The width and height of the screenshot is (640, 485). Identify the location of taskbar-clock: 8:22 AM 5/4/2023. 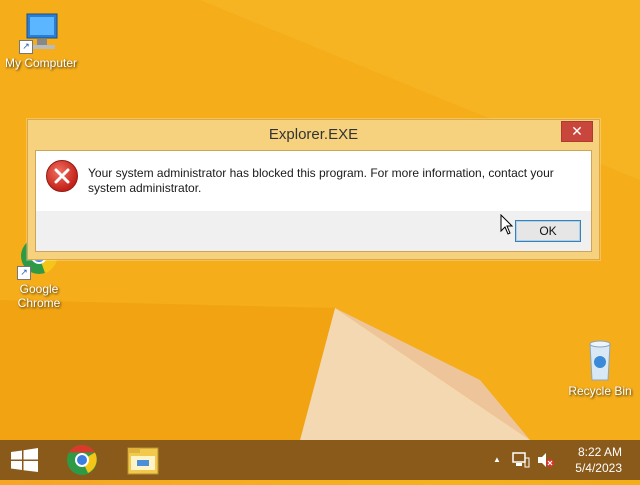
(598, 460).